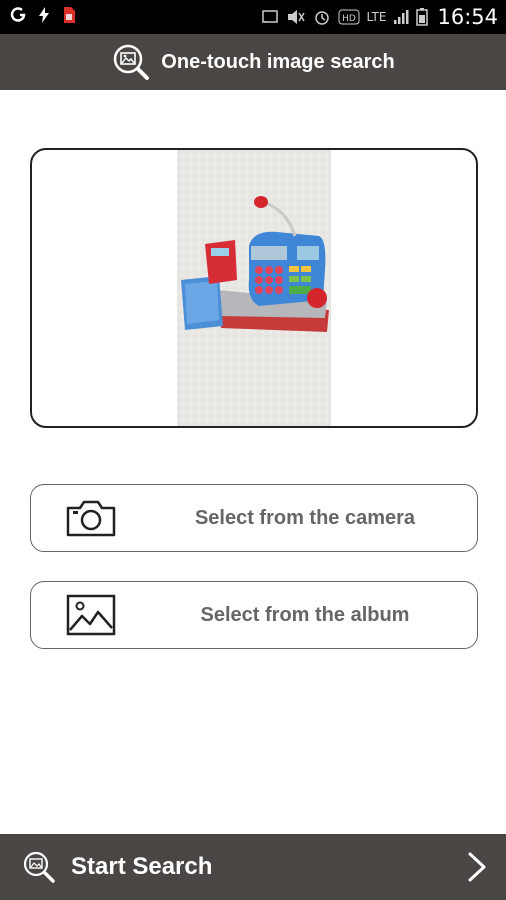 The height and width of the screenshot is (900, 506). Describe the element at coordinates (322, 17) in the screenshot. I see `alarm-icon` at that location.